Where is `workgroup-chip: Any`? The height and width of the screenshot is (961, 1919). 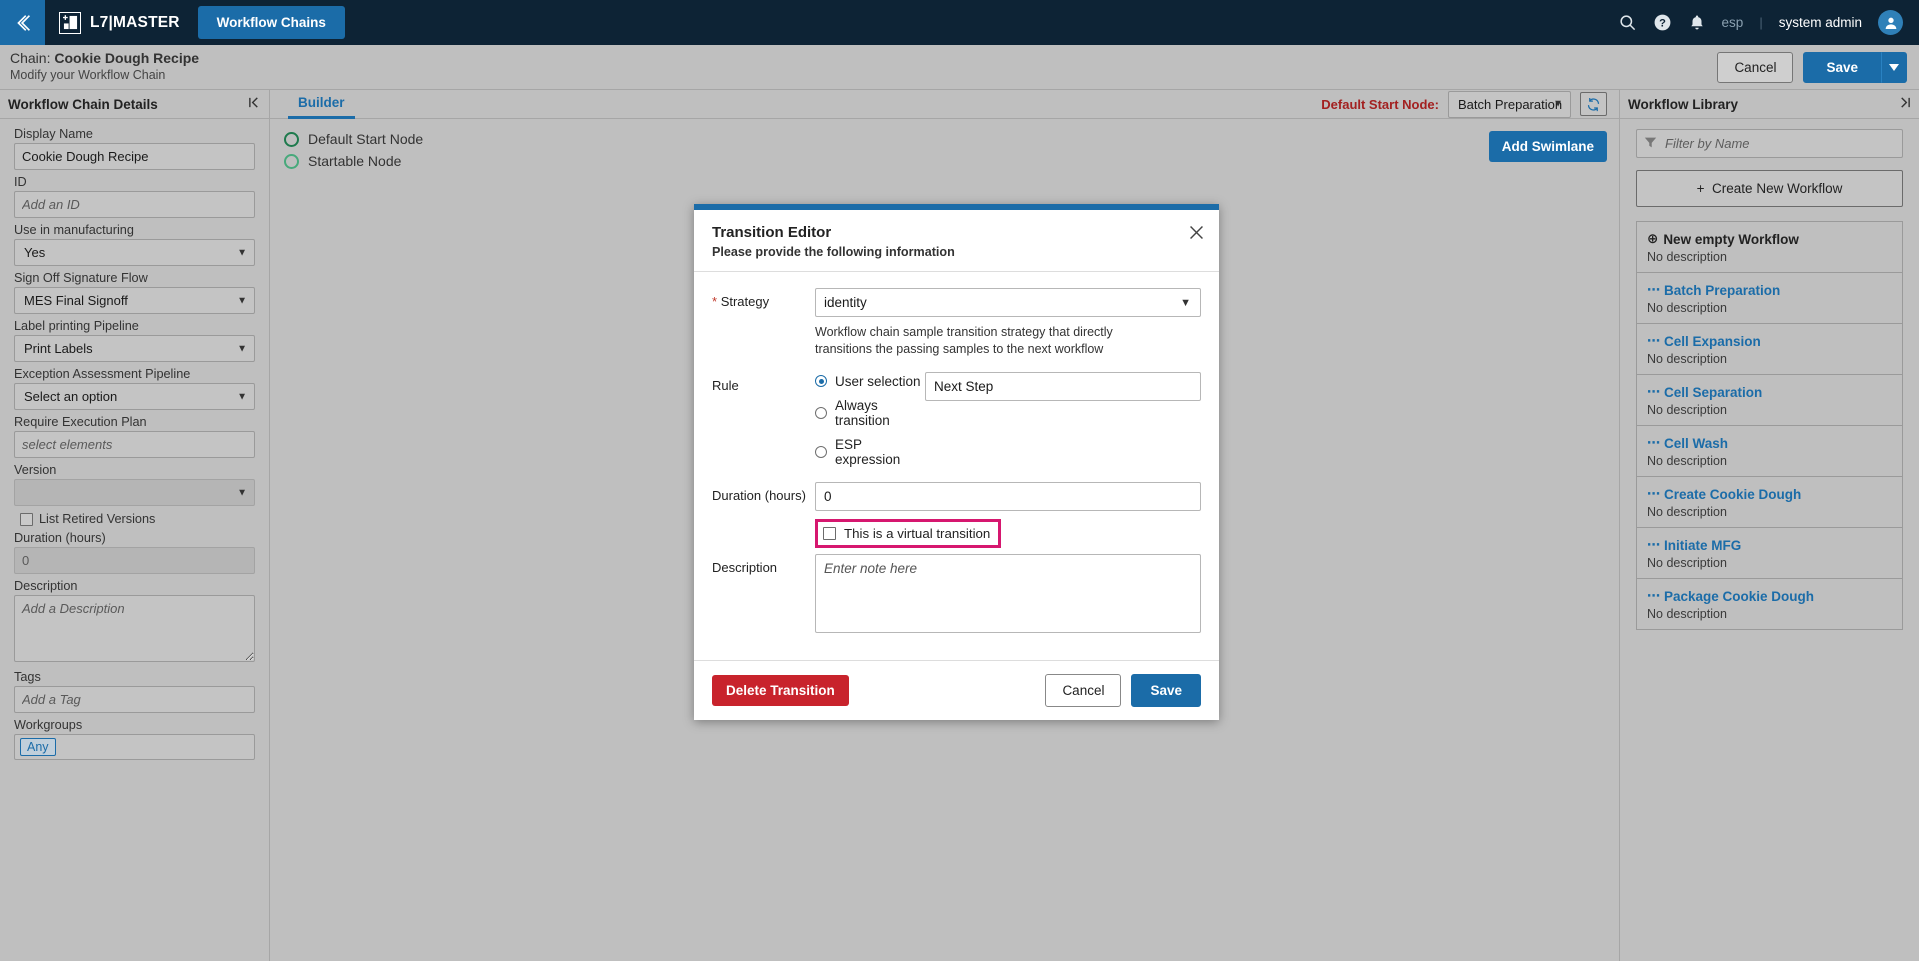 workgroup-chip: Any is located at coordinates (38, 747).